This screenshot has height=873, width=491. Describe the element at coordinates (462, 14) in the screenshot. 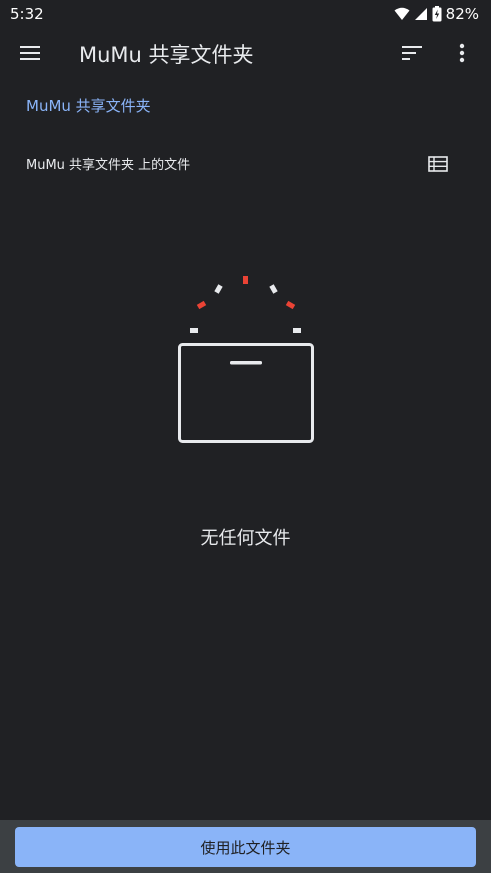

I see `battery-percentage: 82%` at that location.